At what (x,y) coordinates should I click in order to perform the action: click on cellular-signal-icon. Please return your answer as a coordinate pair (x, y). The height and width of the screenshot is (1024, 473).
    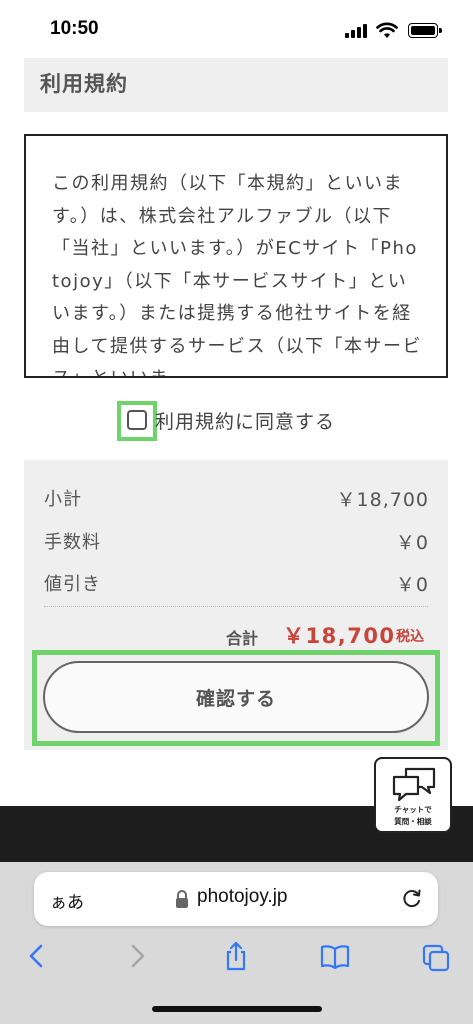
    Looking at the image, I should click on (358, 31).